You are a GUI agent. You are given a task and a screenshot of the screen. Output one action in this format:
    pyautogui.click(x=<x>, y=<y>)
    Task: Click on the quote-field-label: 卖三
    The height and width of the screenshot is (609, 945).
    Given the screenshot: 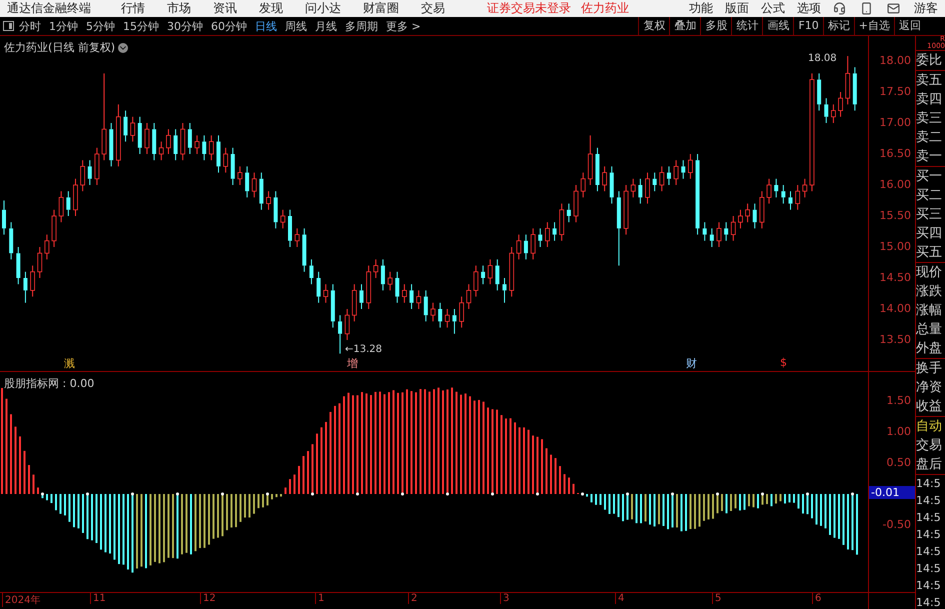 What is the action you would take?
    pyautogui.click(x=929, y=119)
    